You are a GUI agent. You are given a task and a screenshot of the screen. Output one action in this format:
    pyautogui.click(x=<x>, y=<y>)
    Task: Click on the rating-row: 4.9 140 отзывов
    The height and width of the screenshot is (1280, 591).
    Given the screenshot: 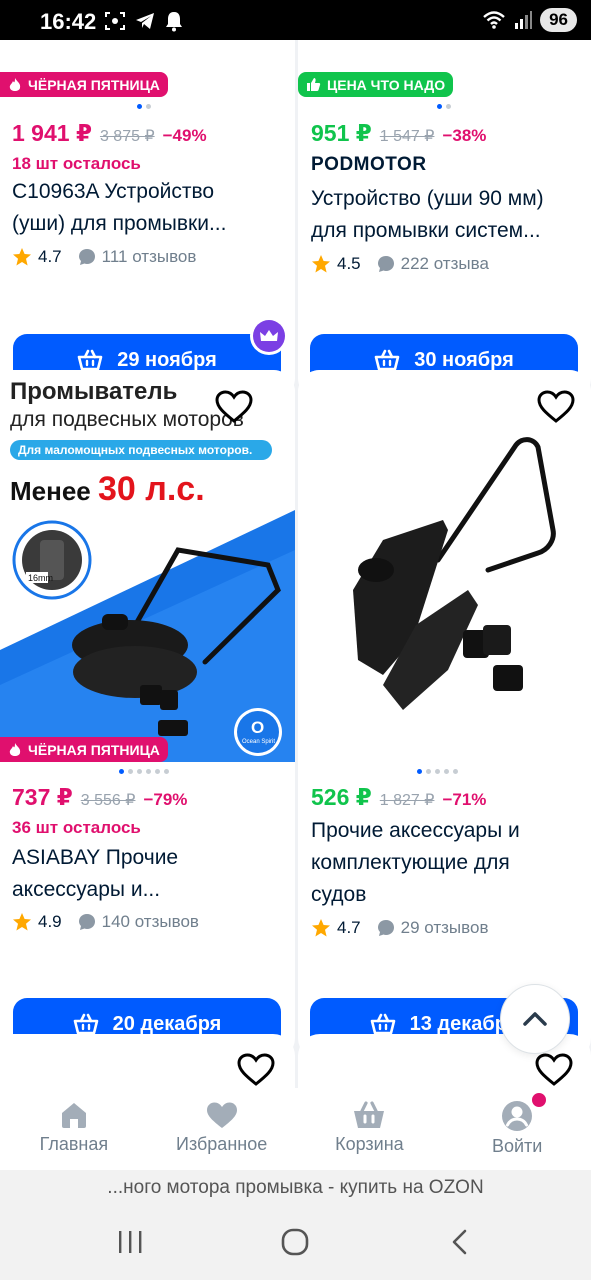 What is the action you would take?
    pyautogui.click(x=105, y=922)
    